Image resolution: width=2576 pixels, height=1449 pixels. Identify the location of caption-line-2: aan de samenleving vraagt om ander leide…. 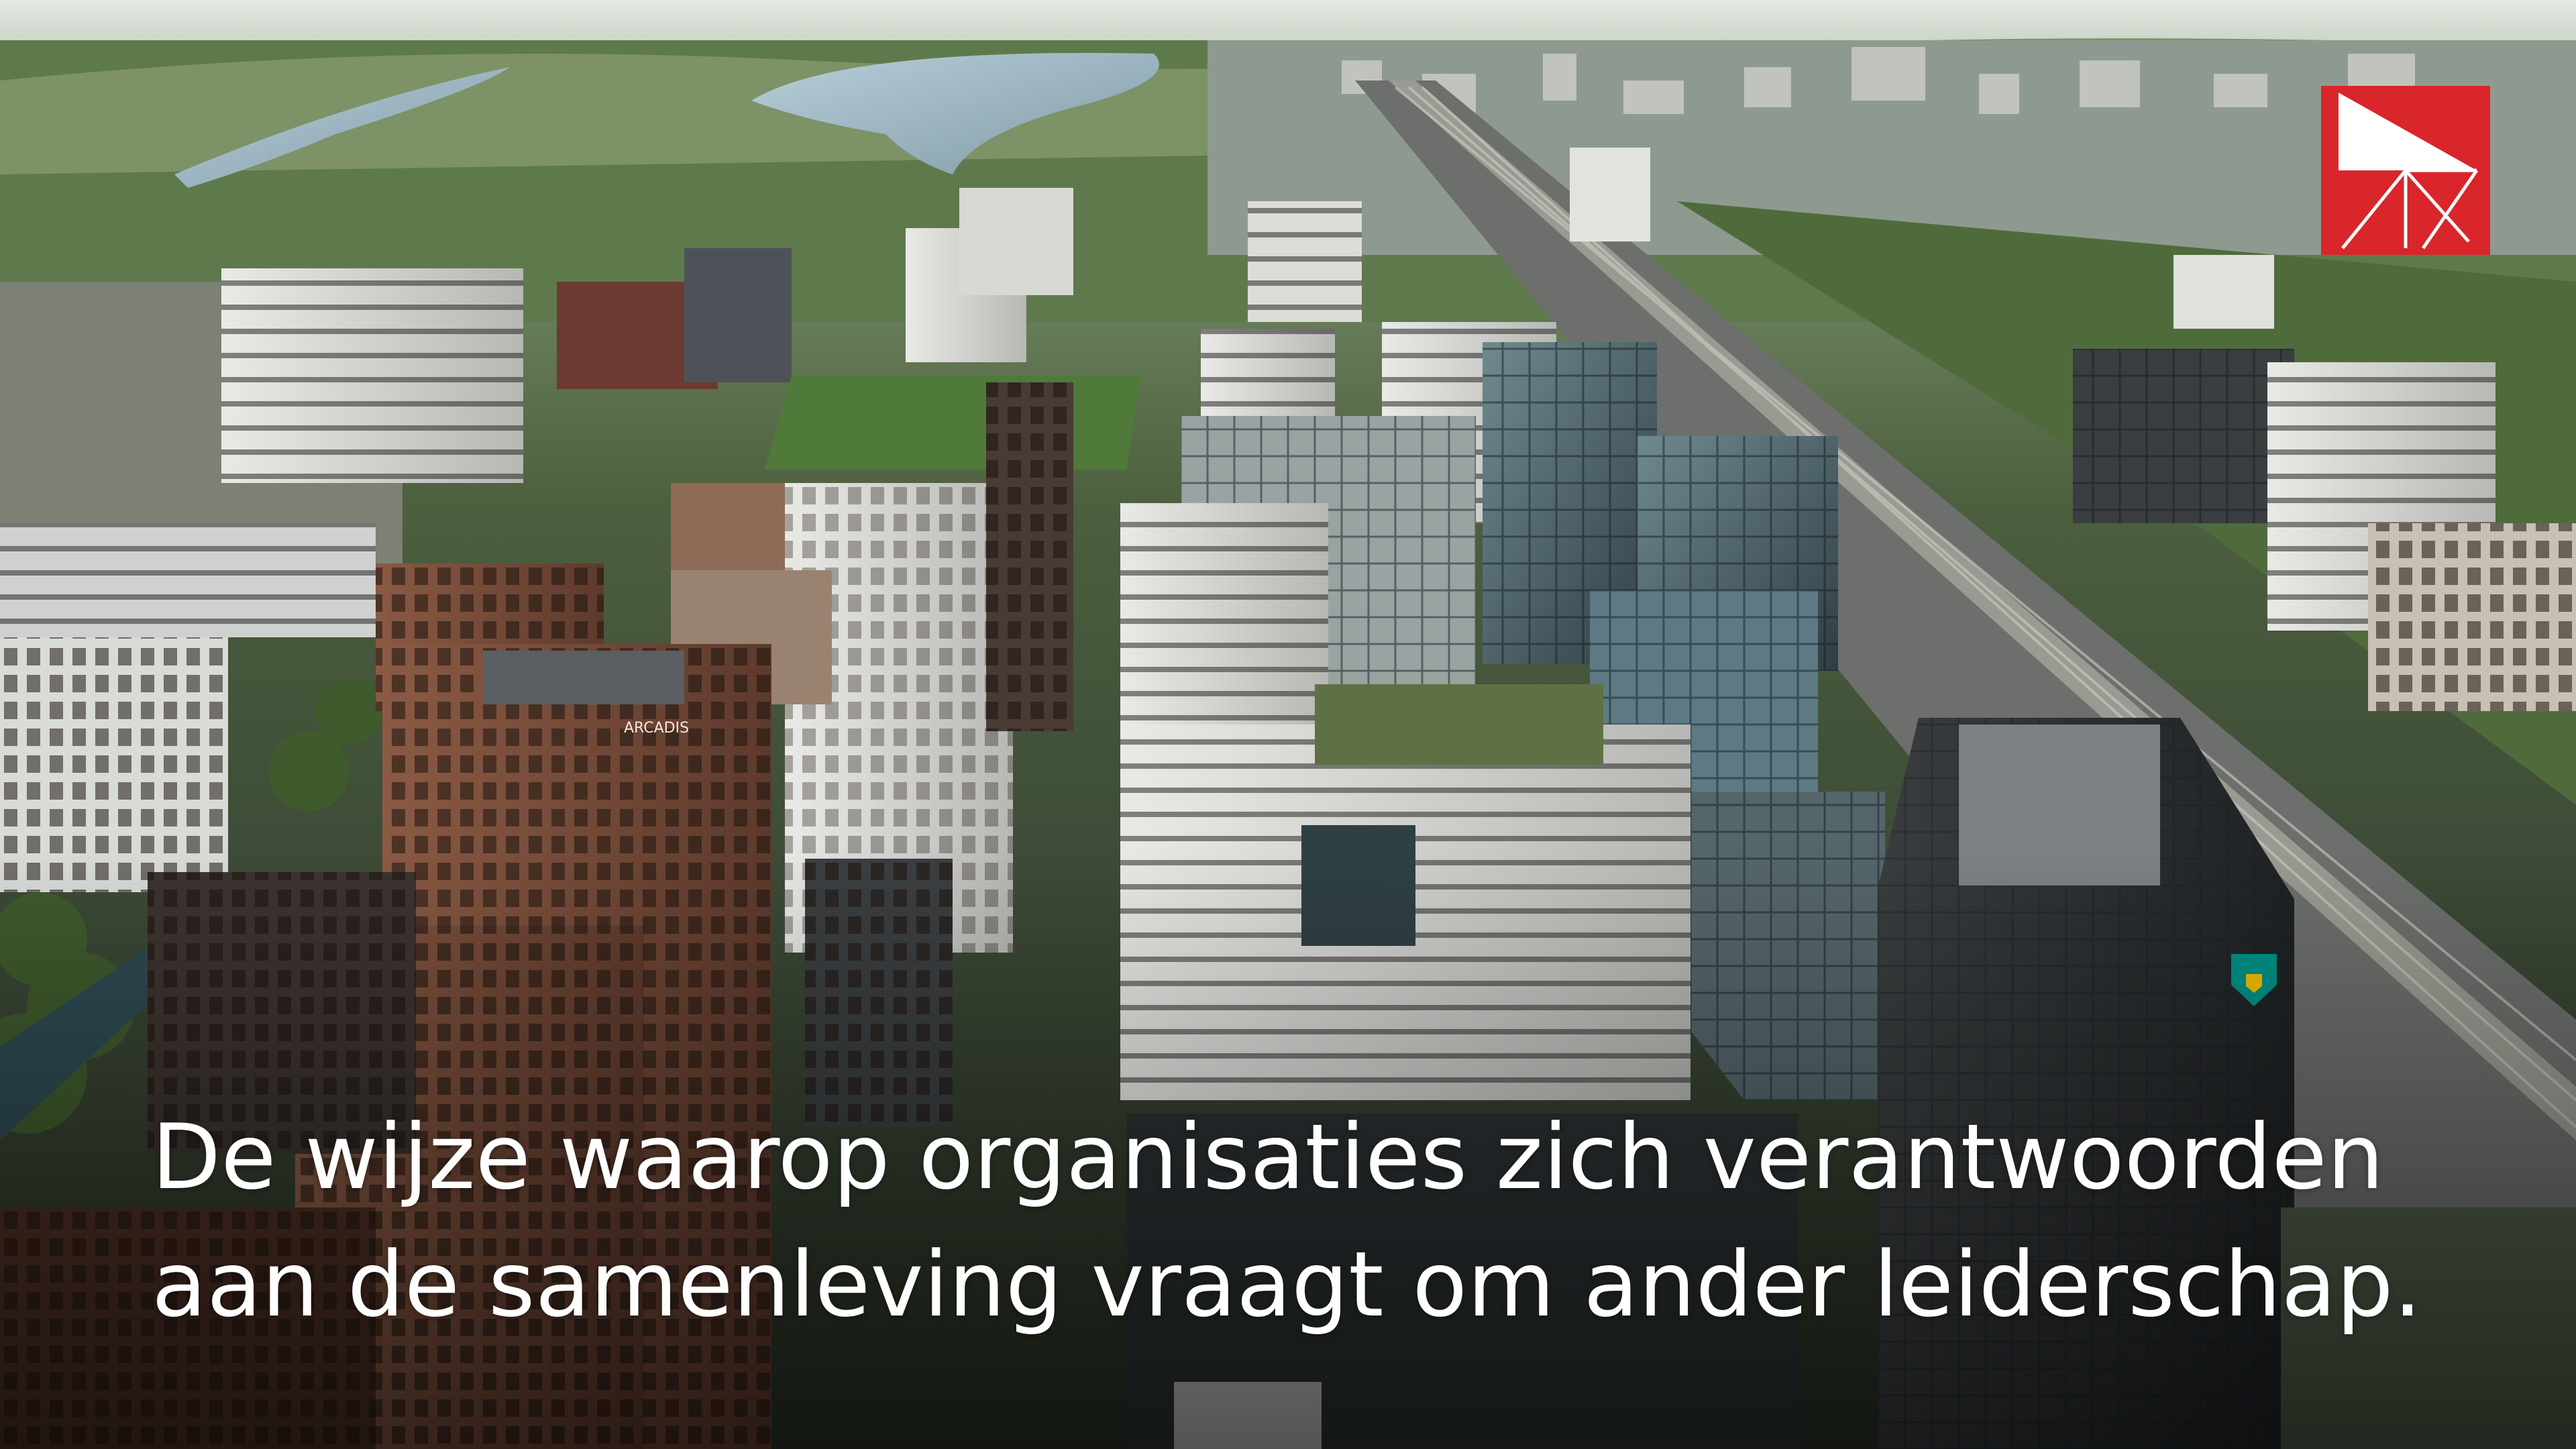
(1287, 1284).